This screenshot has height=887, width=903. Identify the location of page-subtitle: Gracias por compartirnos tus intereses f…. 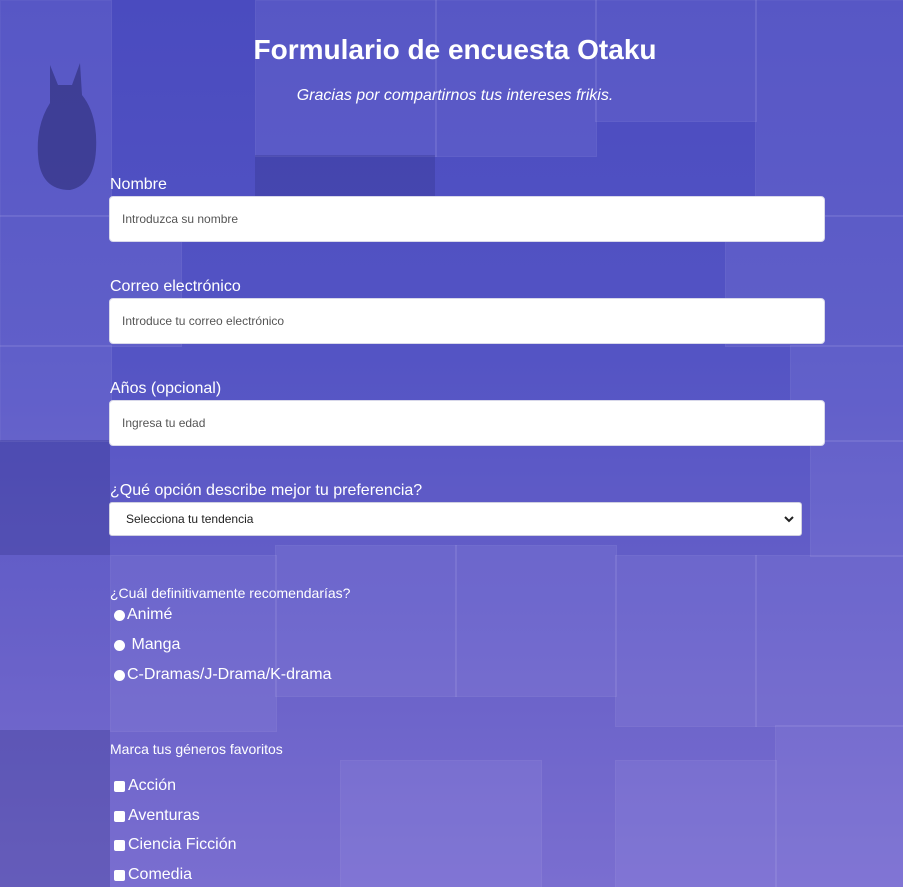
(455, 95).